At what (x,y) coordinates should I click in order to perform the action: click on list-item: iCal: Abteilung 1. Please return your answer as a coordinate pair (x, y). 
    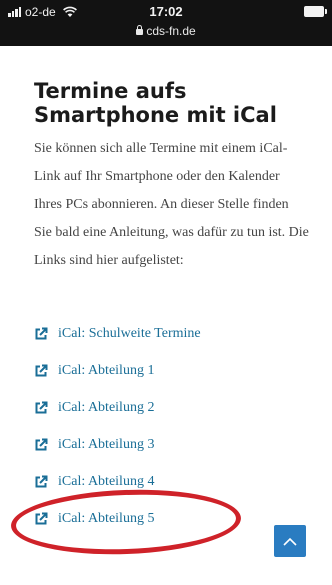
    Looking at the image, I should click on (117, 380).